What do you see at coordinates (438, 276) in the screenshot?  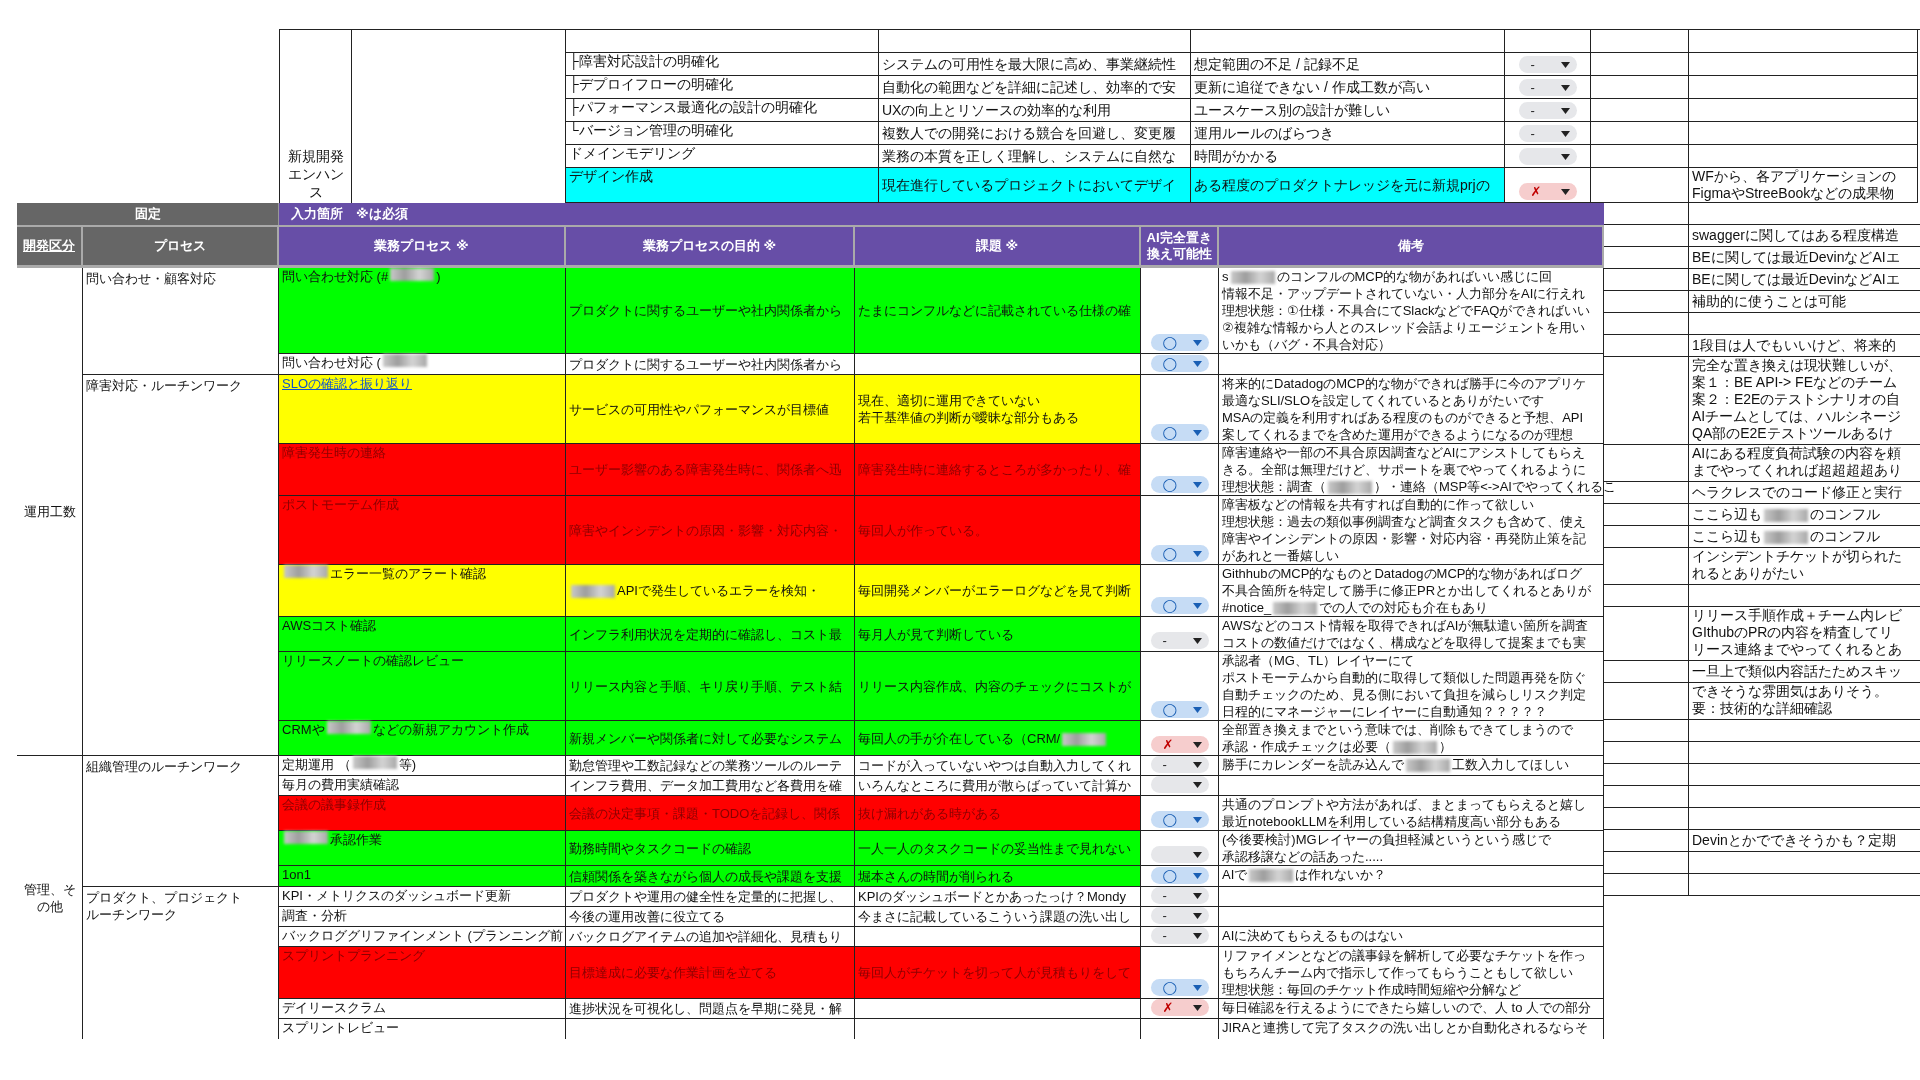 I see `table-cell: )` at bounding box center [438, 276].